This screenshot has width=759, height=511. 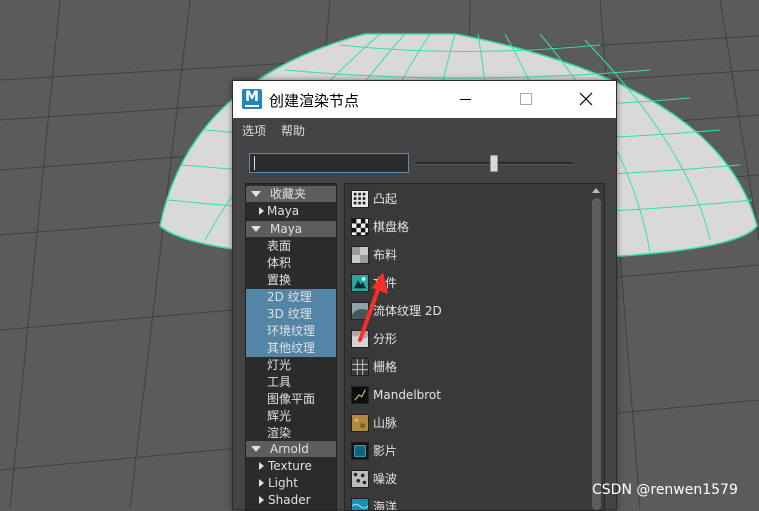 I want to click on tree-item-label: Texture, so click(x=290, y=466).